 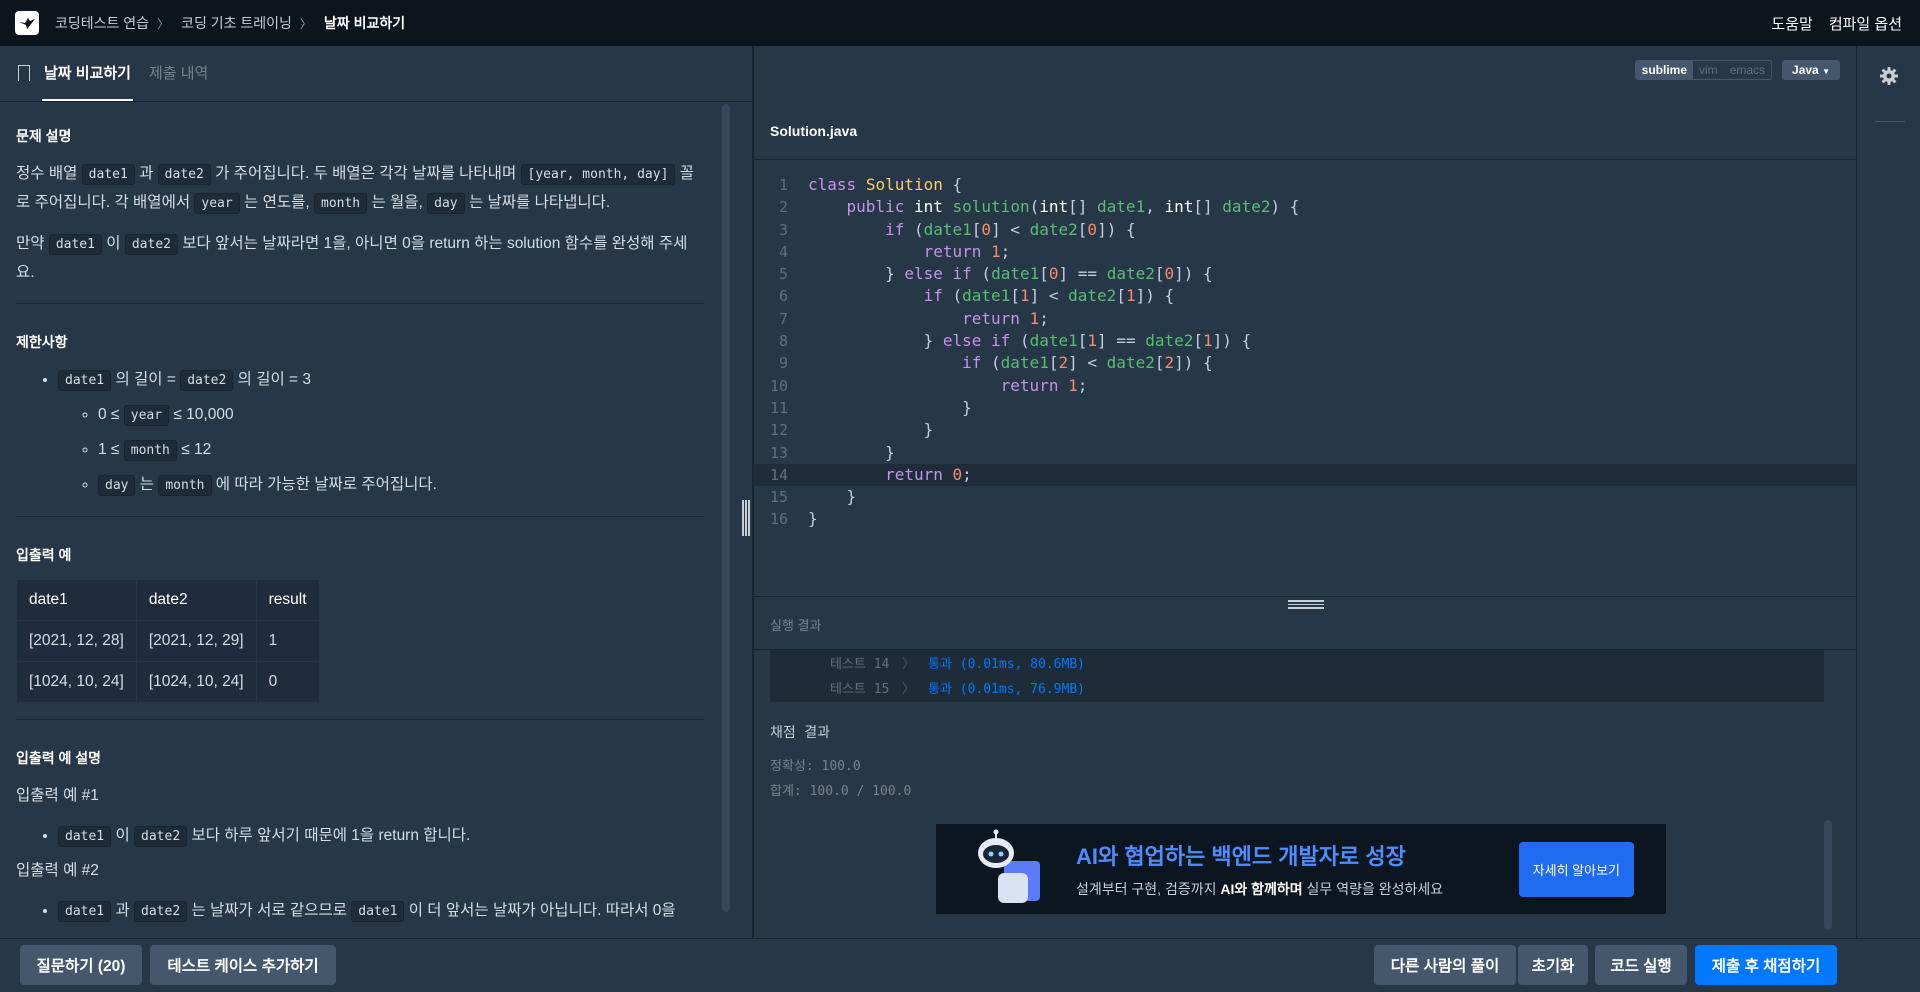 What do you see at coordinates (1576, 869) in the screenshot?
I see `learn-more-button: 자세히 알아보기` at bounding box center [1576, 869].